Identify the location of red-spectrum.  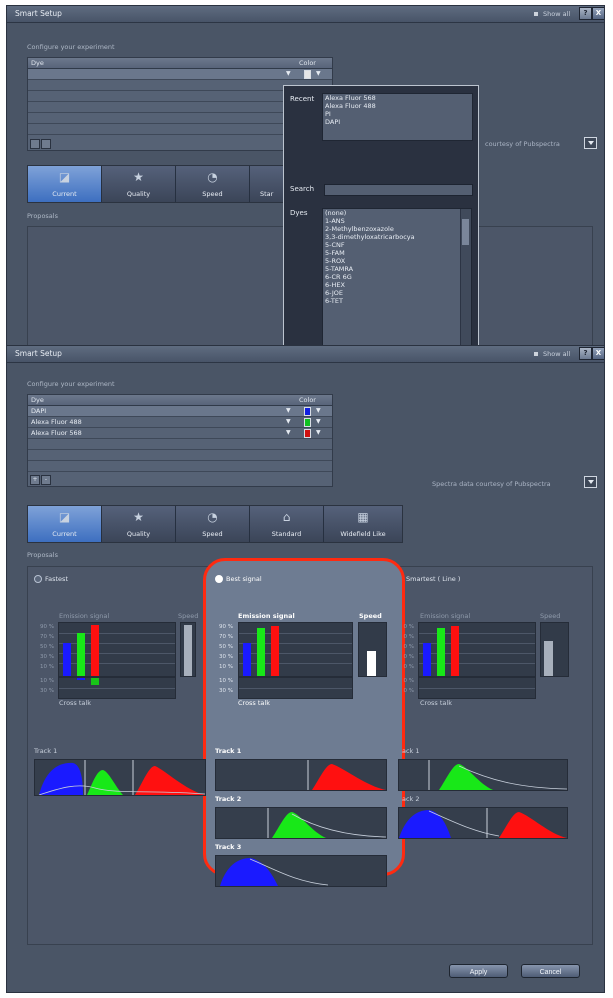
(349, 777).